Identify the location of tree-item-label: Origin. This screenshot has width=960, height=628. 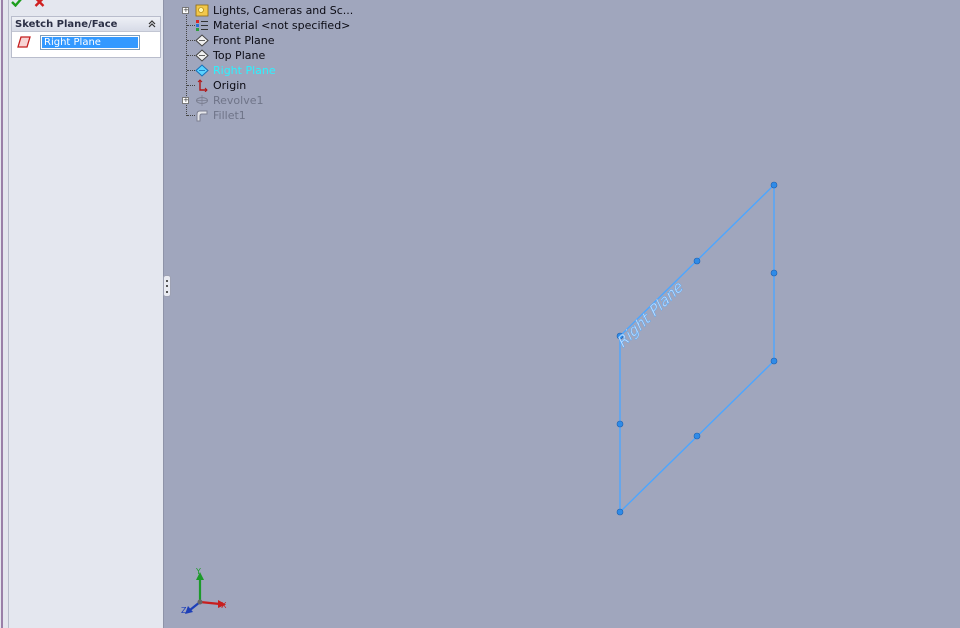
(230, 85).